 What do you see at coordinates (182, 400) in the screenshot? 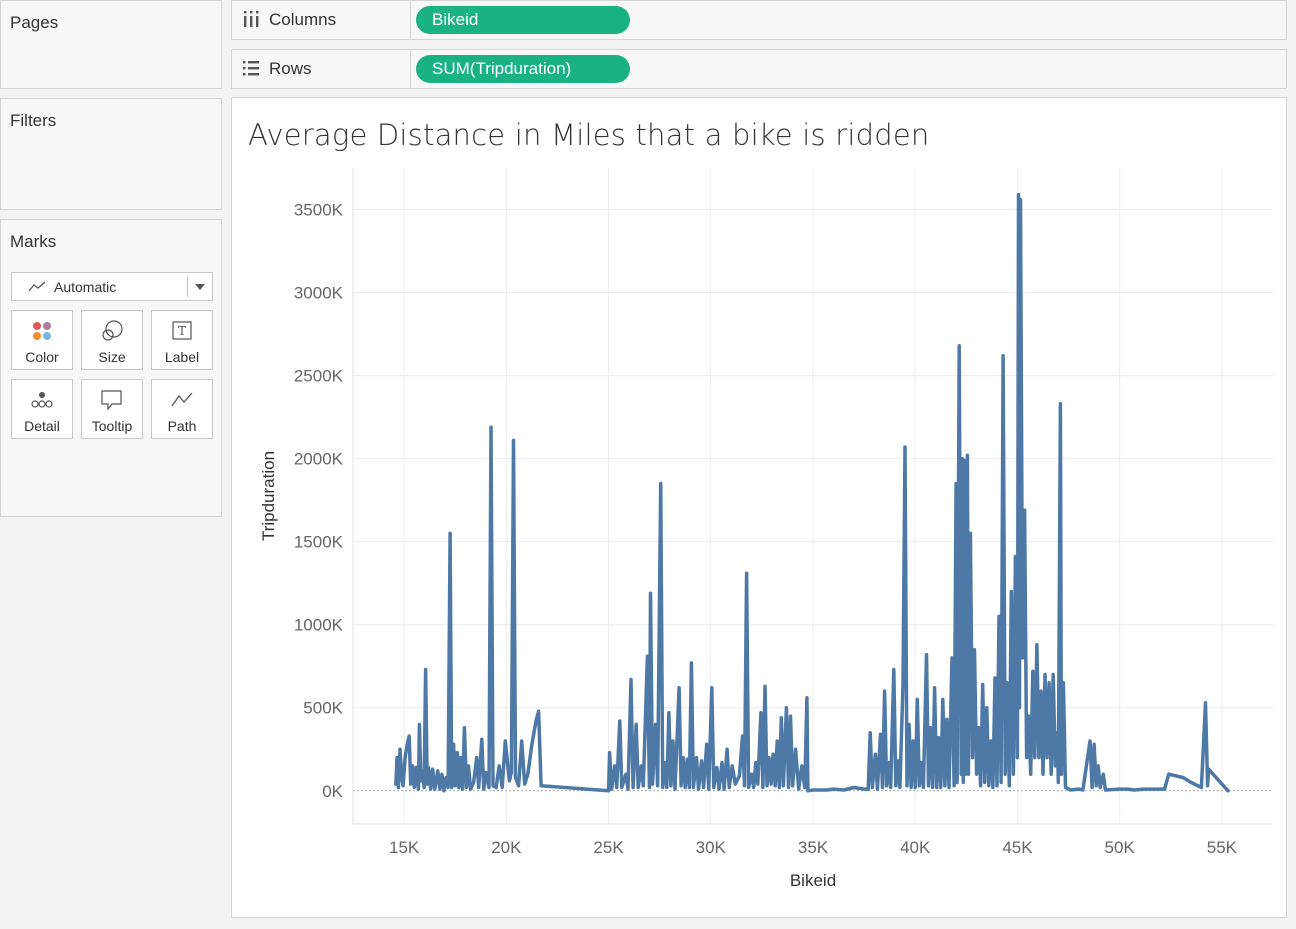
I see `path-icon` at bounding box center [182, 400].